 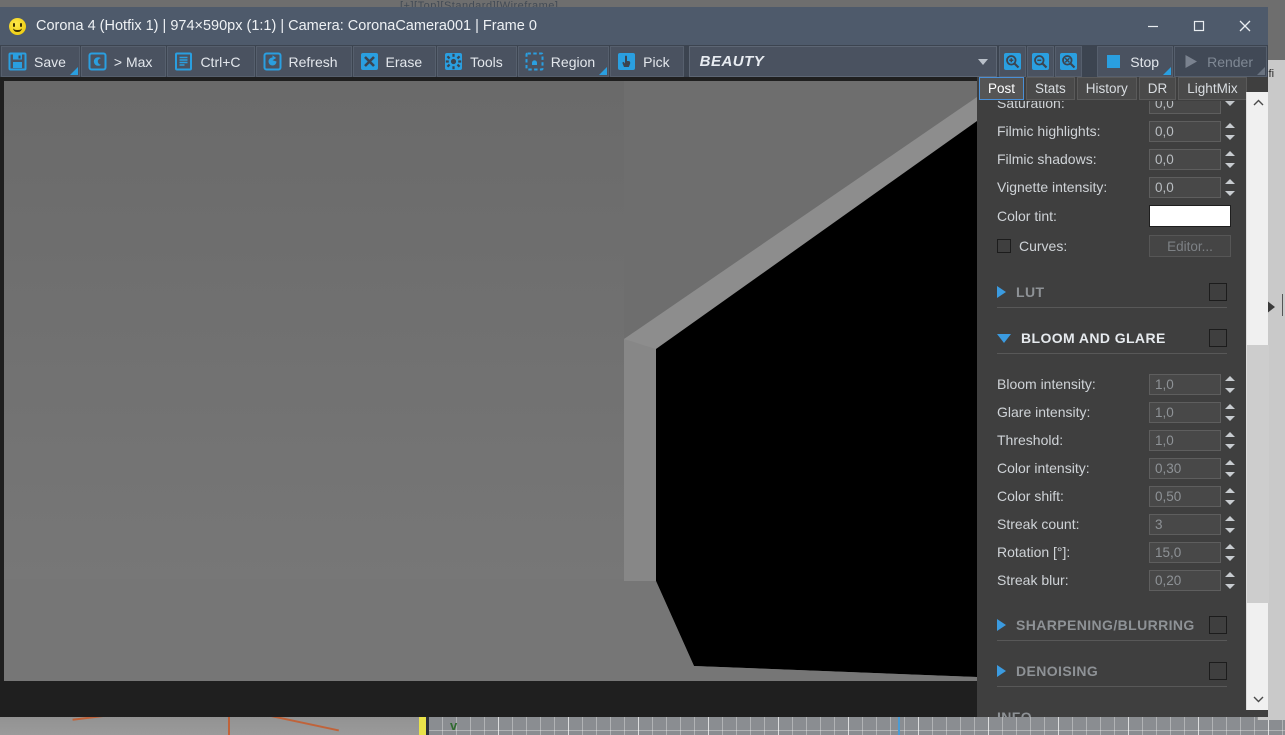 I want to click on scrollbar-thumb, so click(x=1258, y=474).